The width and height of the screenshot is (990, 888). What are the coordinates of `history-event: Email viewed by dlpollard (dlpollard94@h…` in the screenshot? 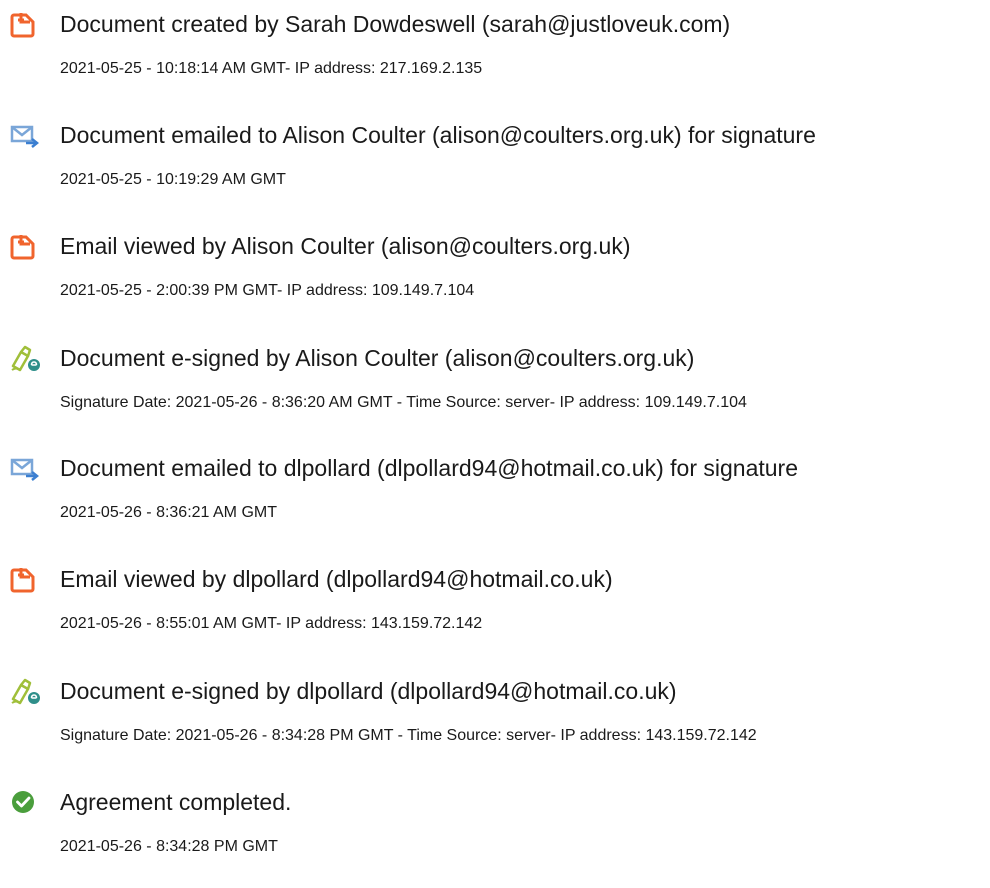 It's located at (495, 610).